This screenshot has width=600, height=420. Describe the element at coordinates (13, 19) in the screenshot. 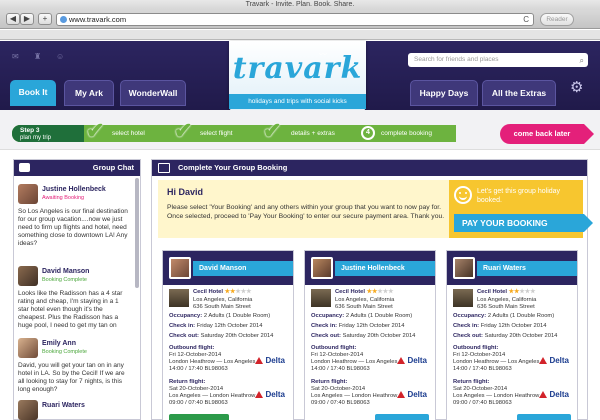

I see `back-button: ◀` at that location.